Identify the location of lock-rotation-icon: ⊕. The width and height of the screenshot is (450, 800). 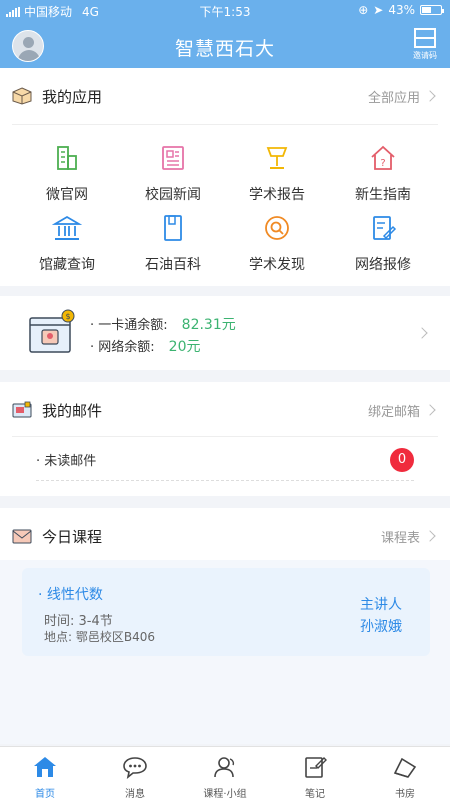
(363, 10).